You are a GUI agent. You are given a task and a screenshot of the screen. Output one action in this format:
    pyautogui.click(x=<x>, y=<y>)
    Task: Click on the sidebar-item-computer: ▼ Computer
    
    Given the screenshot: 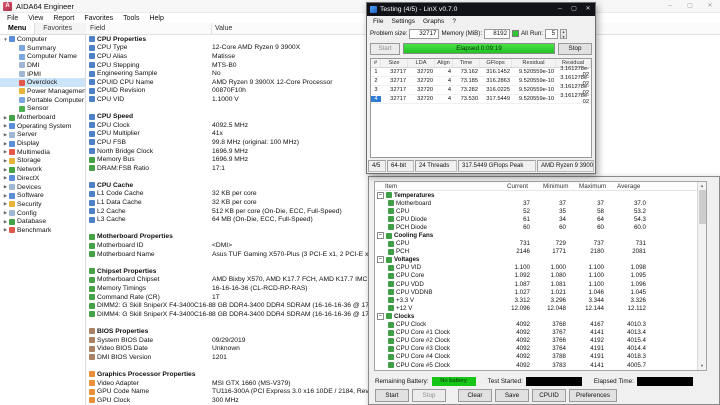 What is the action you would take?
    pyautogui.click(x=42, y=39)
    